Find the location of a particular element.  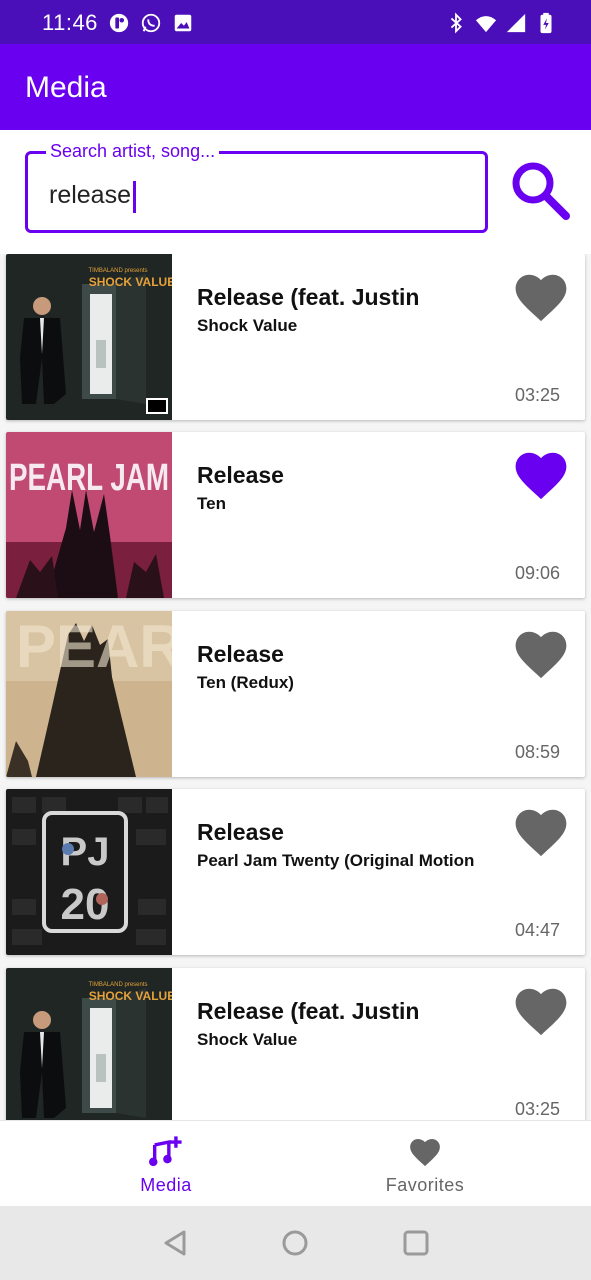

app-notification-icon is located at coordinates (119, 23).